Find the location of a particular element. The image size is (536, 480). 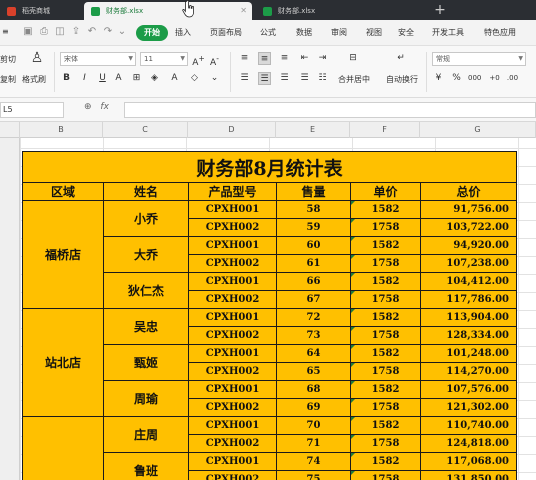

quantity-cell: 75 is located at coordinates (313, 475).